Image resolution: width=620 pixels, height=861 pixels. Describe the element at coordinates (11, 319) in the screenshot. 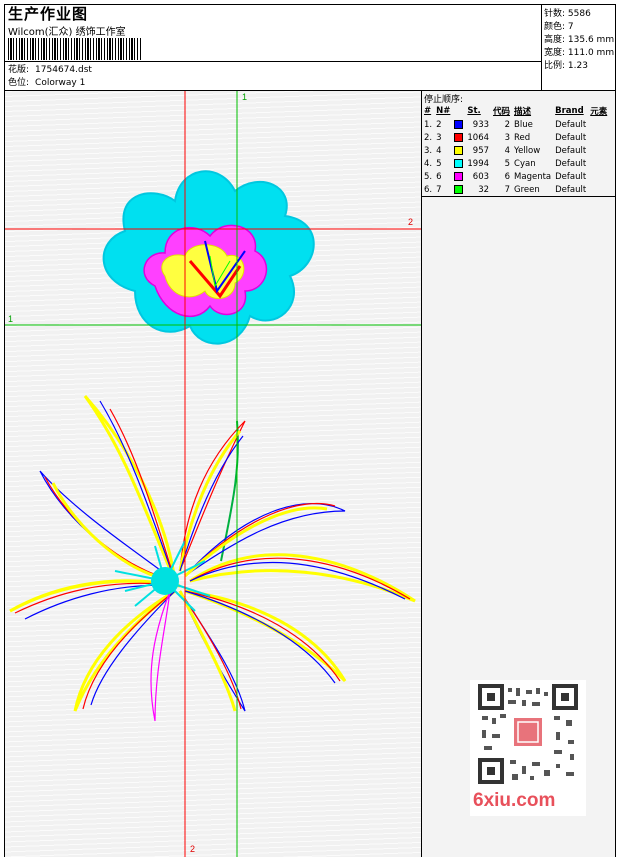

I see `guide-label-green-left: 1` at that location.